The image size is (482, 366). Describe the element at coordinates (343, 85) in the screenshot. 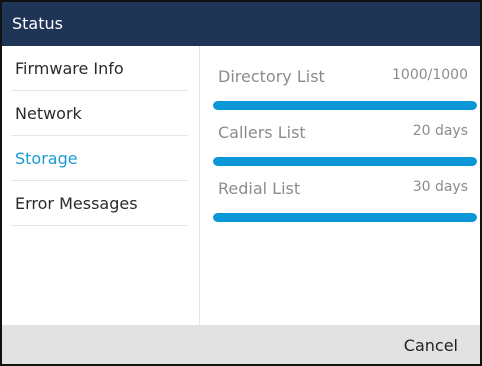

I see `storage-row-directory-list: Directory List 1000/1000` at that location.